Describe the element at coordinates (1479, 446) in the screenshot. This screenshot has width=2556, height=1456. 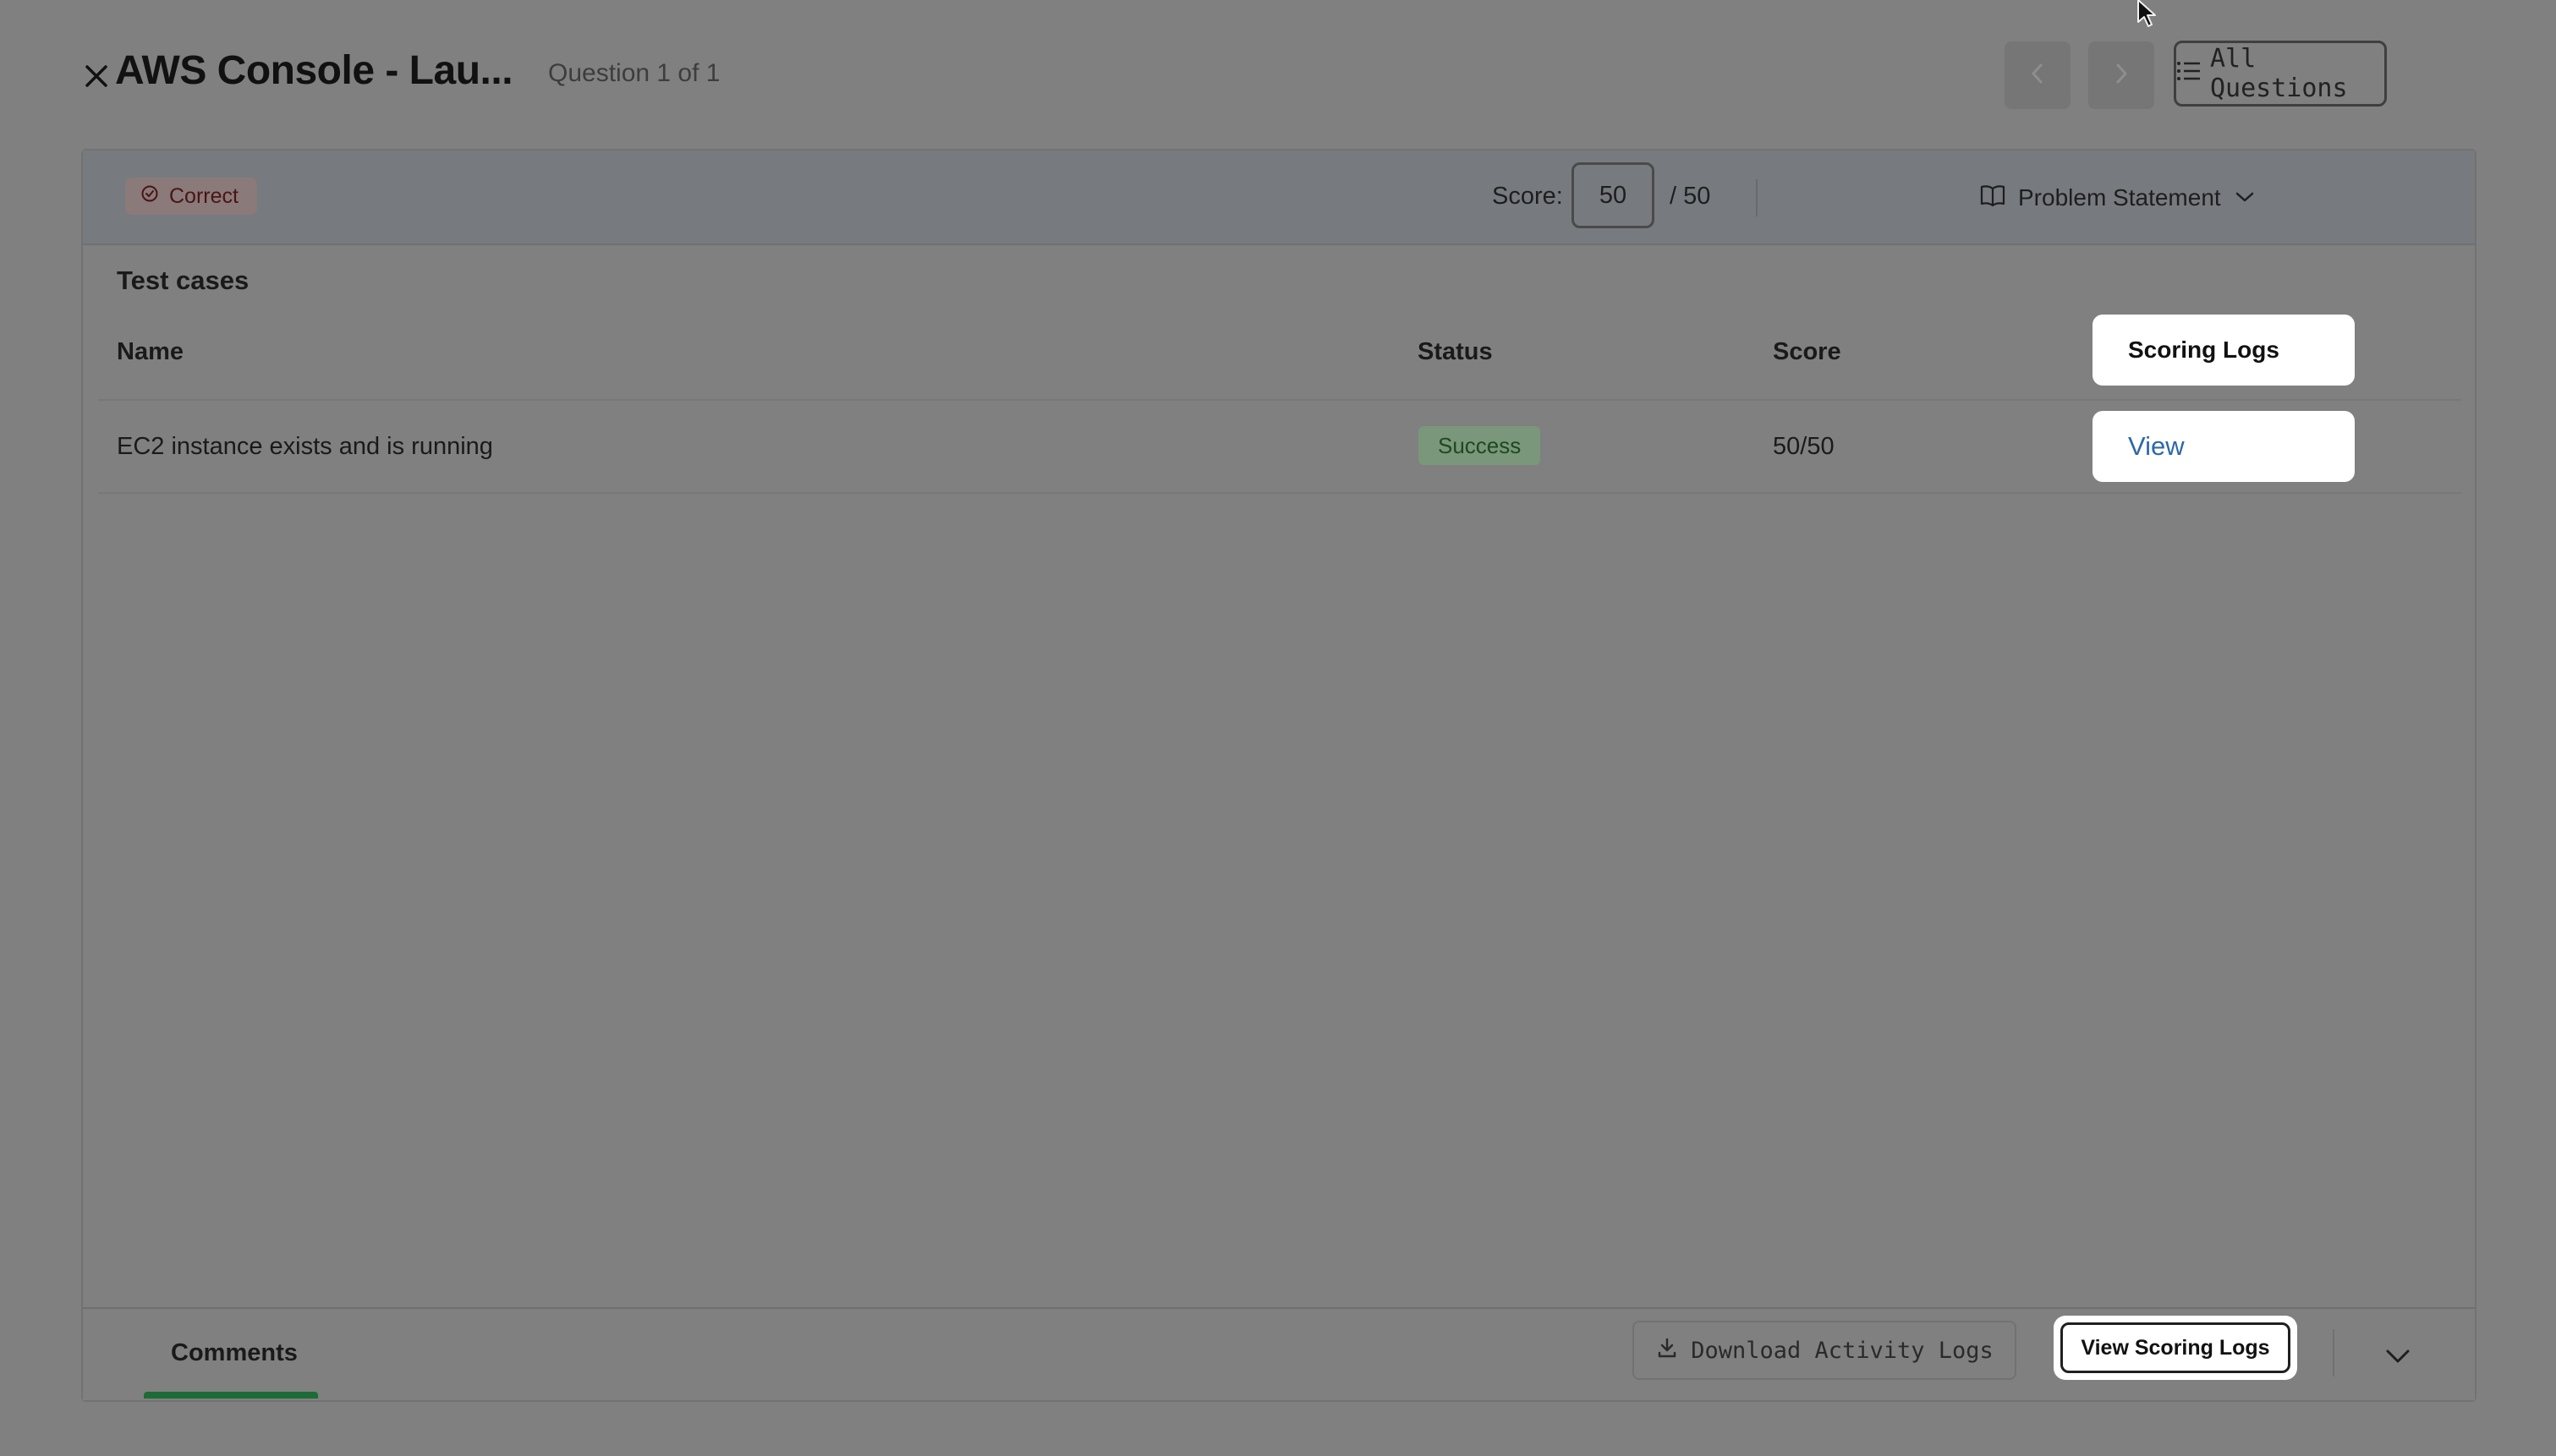
I see `status-badge: Success` at that location.